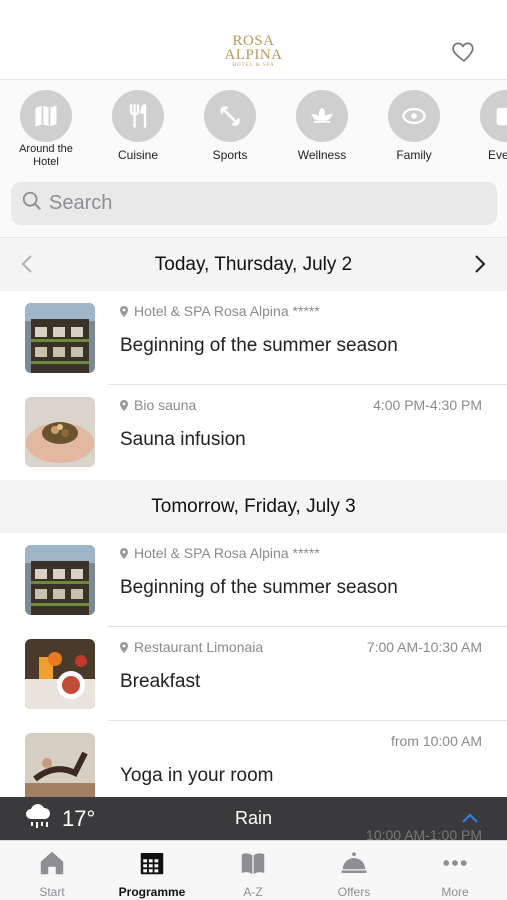 Image resolution: width=507 pixels, height=900 pixels. I want to click on event-location-text: Restaurant Limonaia, so click(199, 647).